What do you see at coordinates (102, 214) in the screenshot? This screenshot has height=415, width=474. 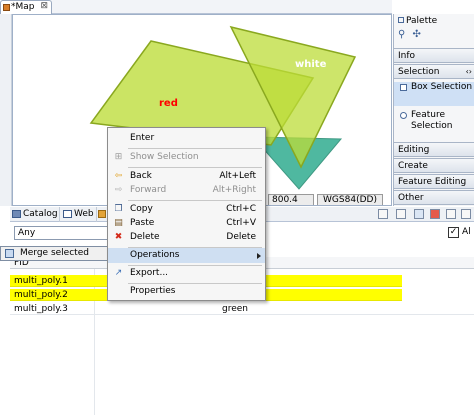 I see `extra-tab-icon` at bounding box center [102, 214].